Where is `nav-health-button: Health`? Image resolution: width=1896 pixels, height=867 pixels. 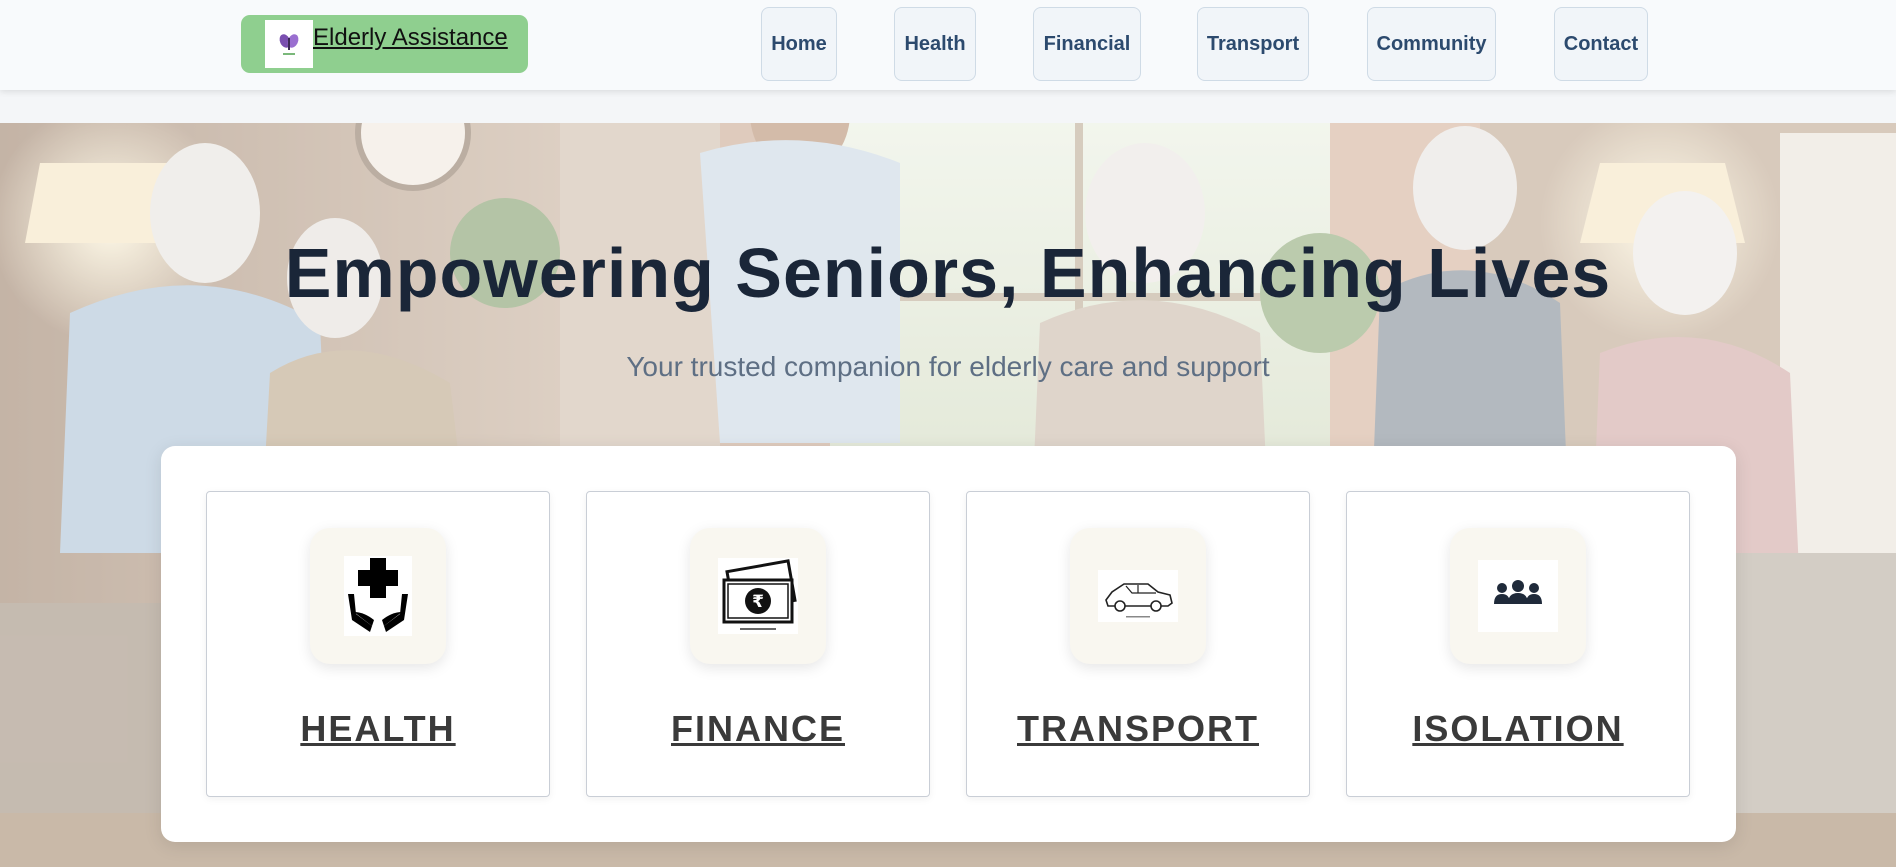 nav-health-button: Health is located at coordinates (935, 44).